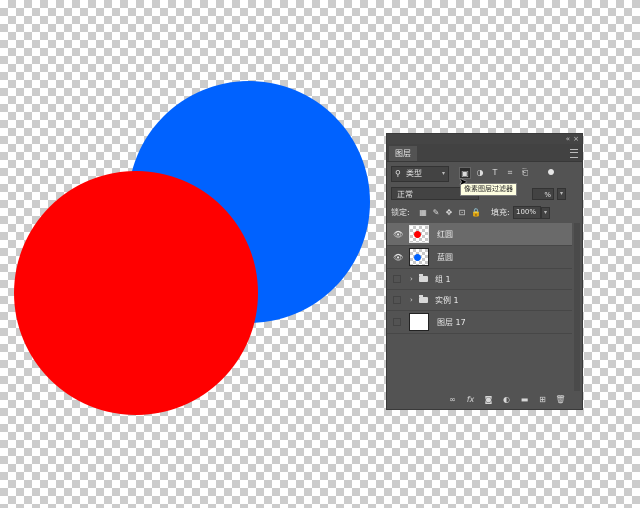 The image size is (640, 508). Describe the element at coordinates (488, 400) in the screenshot. I see `add-mask-icon: ◙` at that location.